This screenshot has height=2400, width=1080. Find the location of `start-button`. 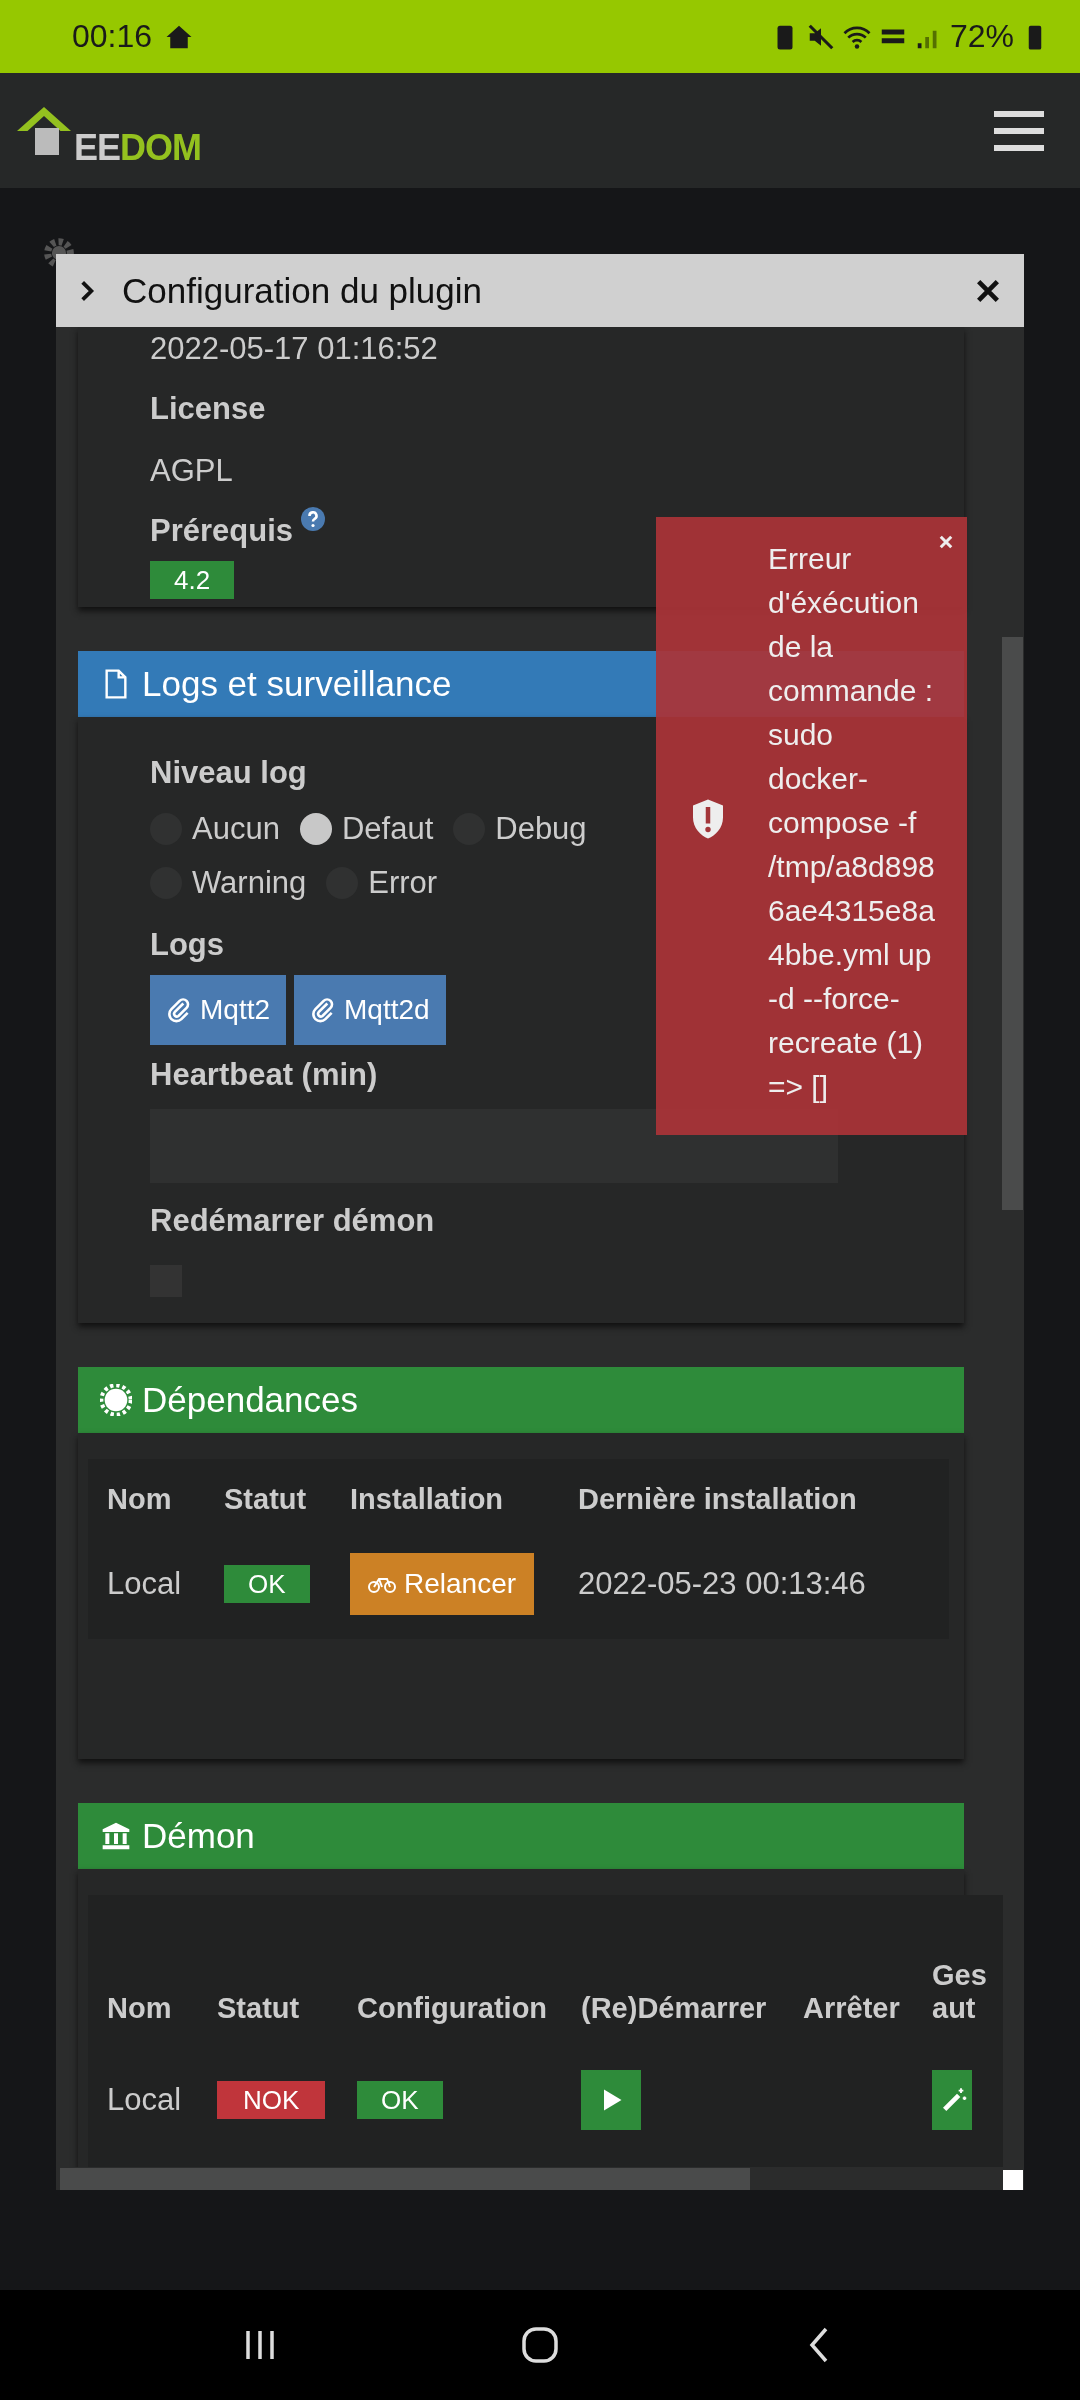

start-button is located at coordinates (611, 2100).